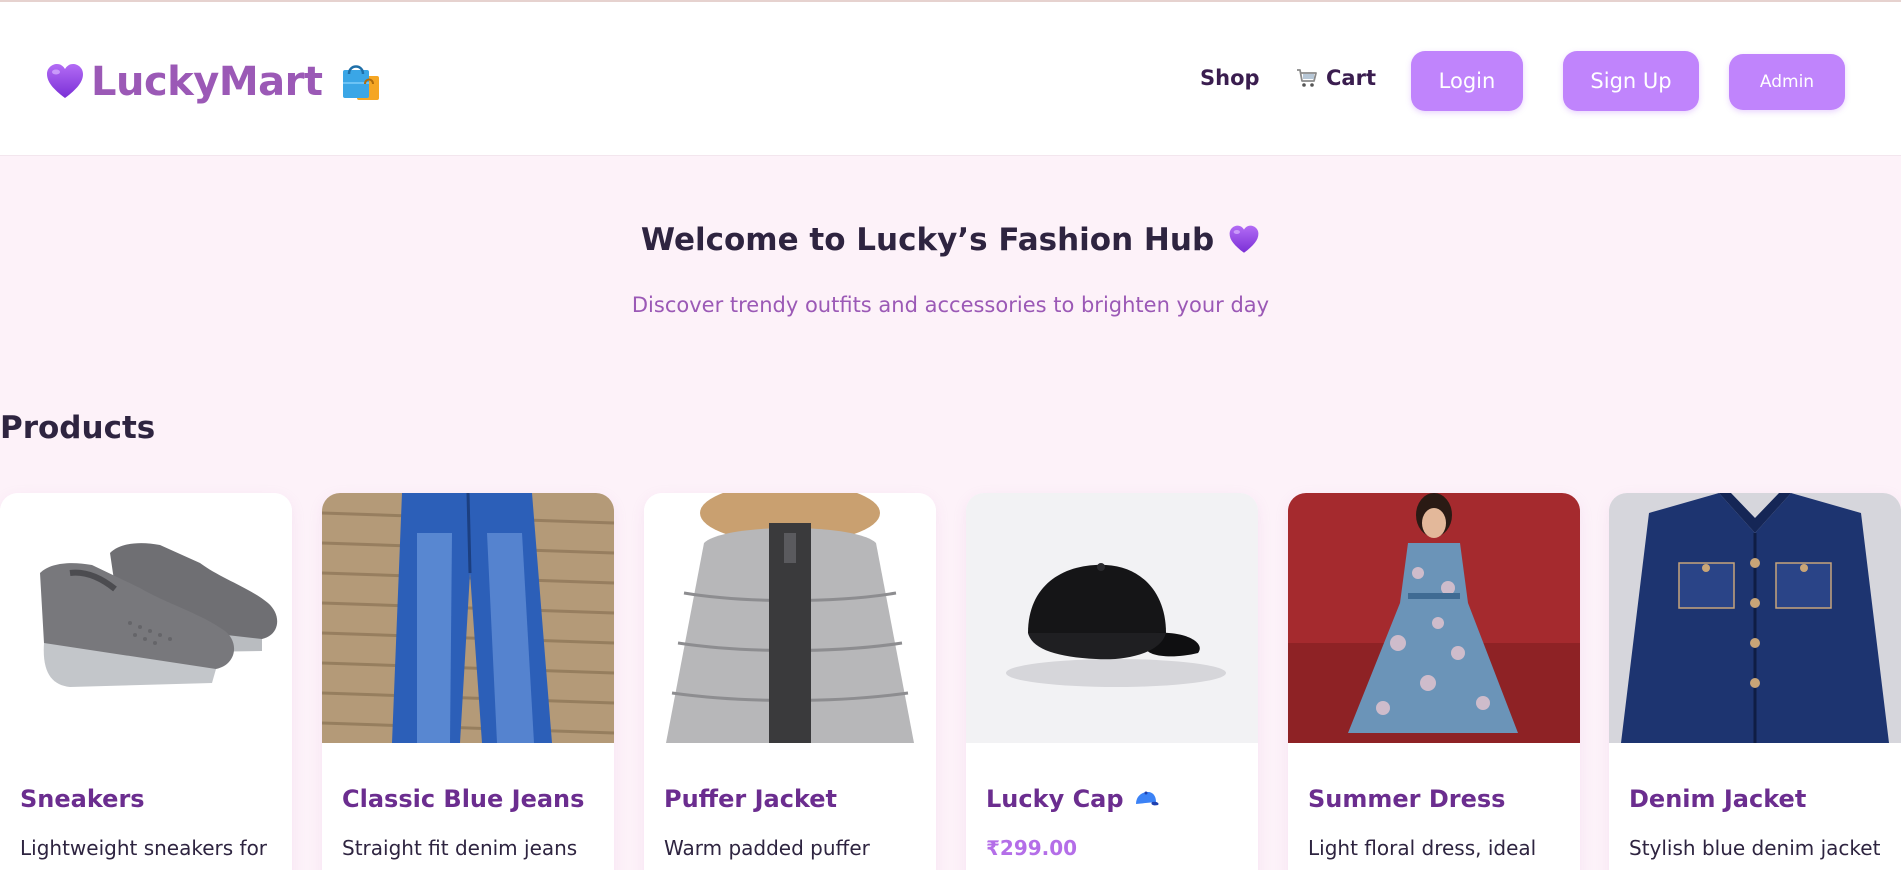  I want to click on hero-title: Welcome to Lucky’s Fashion Hub, so click(950, 240).